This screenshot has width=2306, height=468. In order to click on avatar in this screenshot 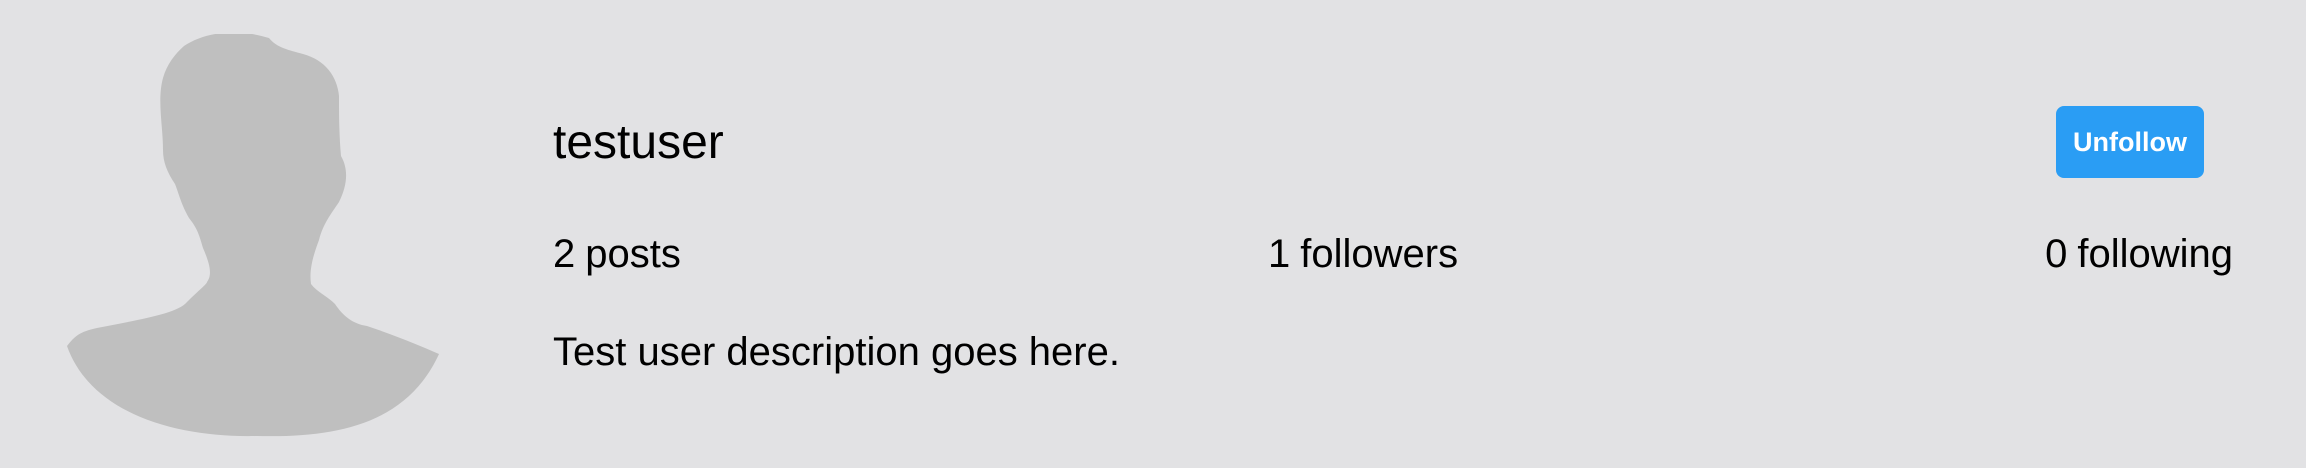, I will do `click(253, 236)`.